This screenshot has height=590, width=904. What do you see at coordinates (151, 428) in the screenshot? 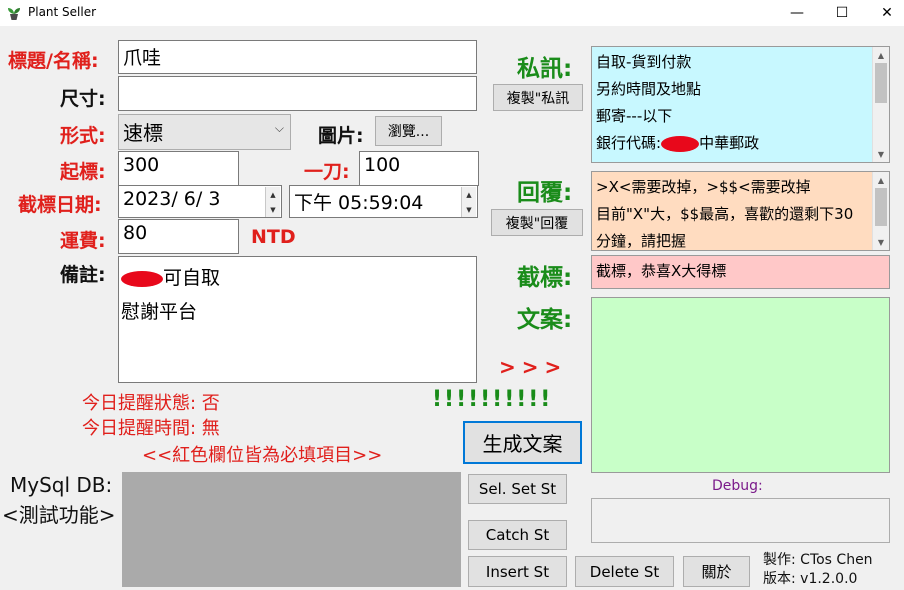
I see `reminder-time: 今日提醒時間: 無` at bounding box center [151, 428].